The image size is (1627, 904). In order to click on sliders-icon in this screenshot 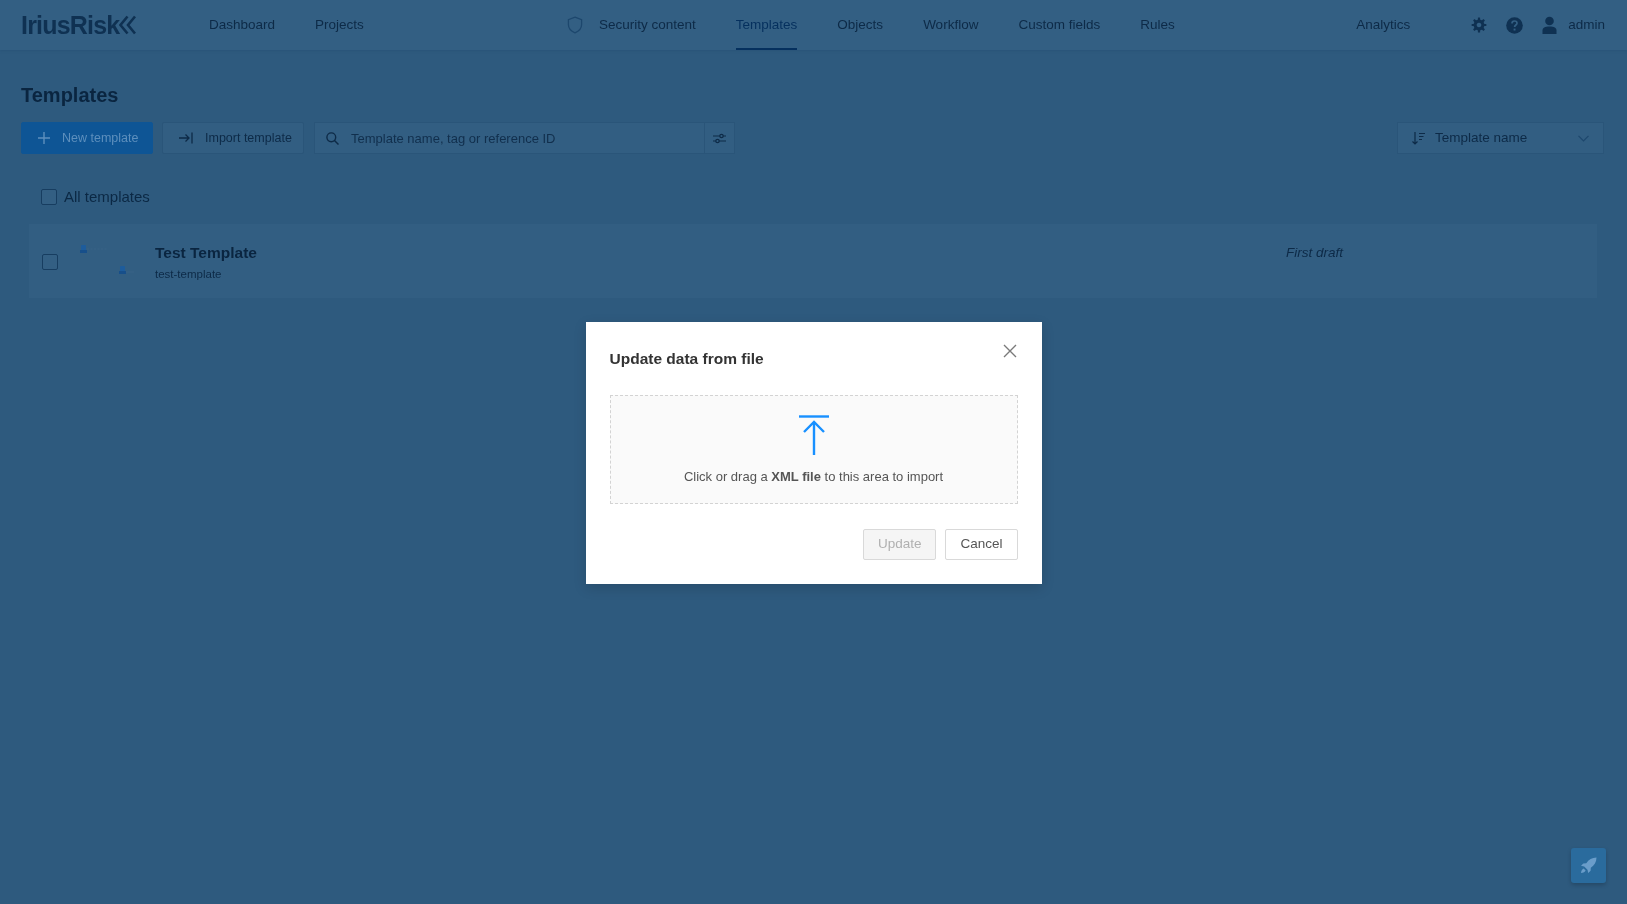, I will do `click(719, 138)`.